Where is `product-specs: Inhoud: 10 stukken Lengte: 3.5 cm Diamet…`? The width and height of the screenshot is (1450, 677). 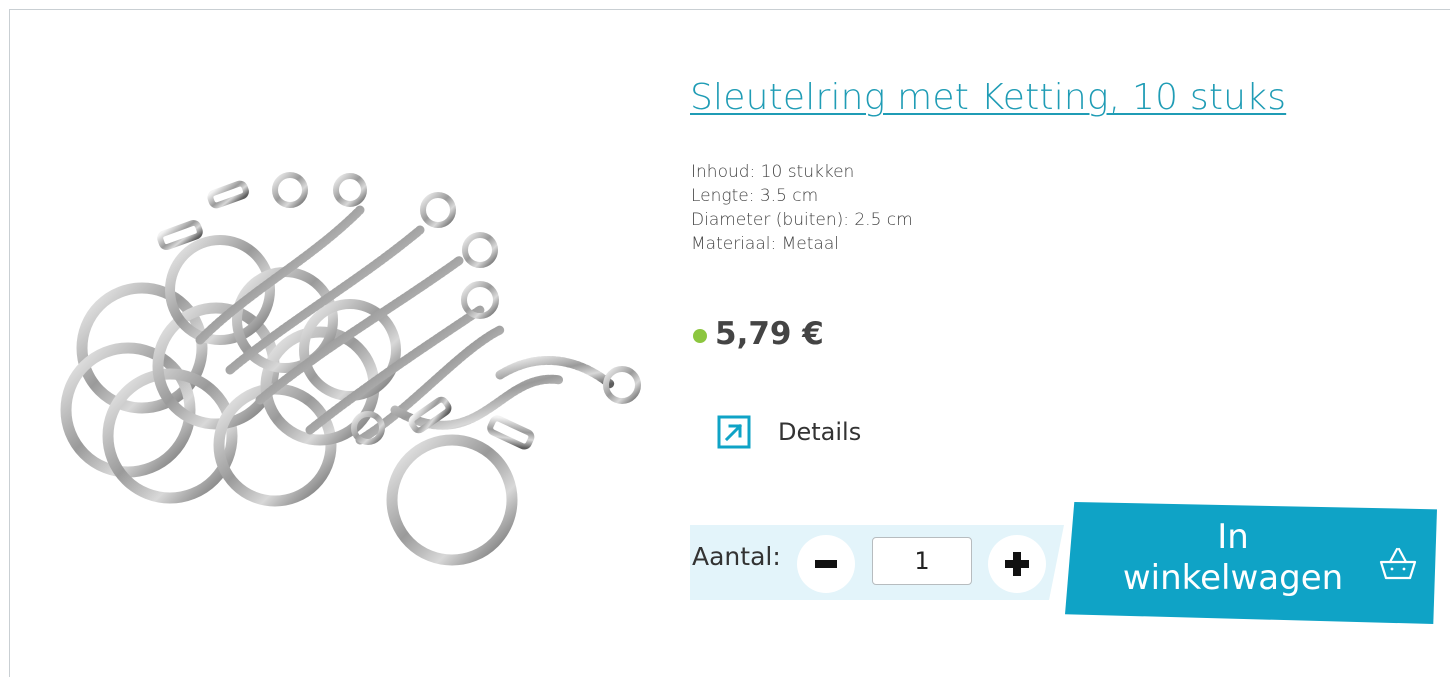 product-specs: Inhoud: 10 stukken Lengte: 3.5 cm Diamet… is located at coordinates (802, 208).